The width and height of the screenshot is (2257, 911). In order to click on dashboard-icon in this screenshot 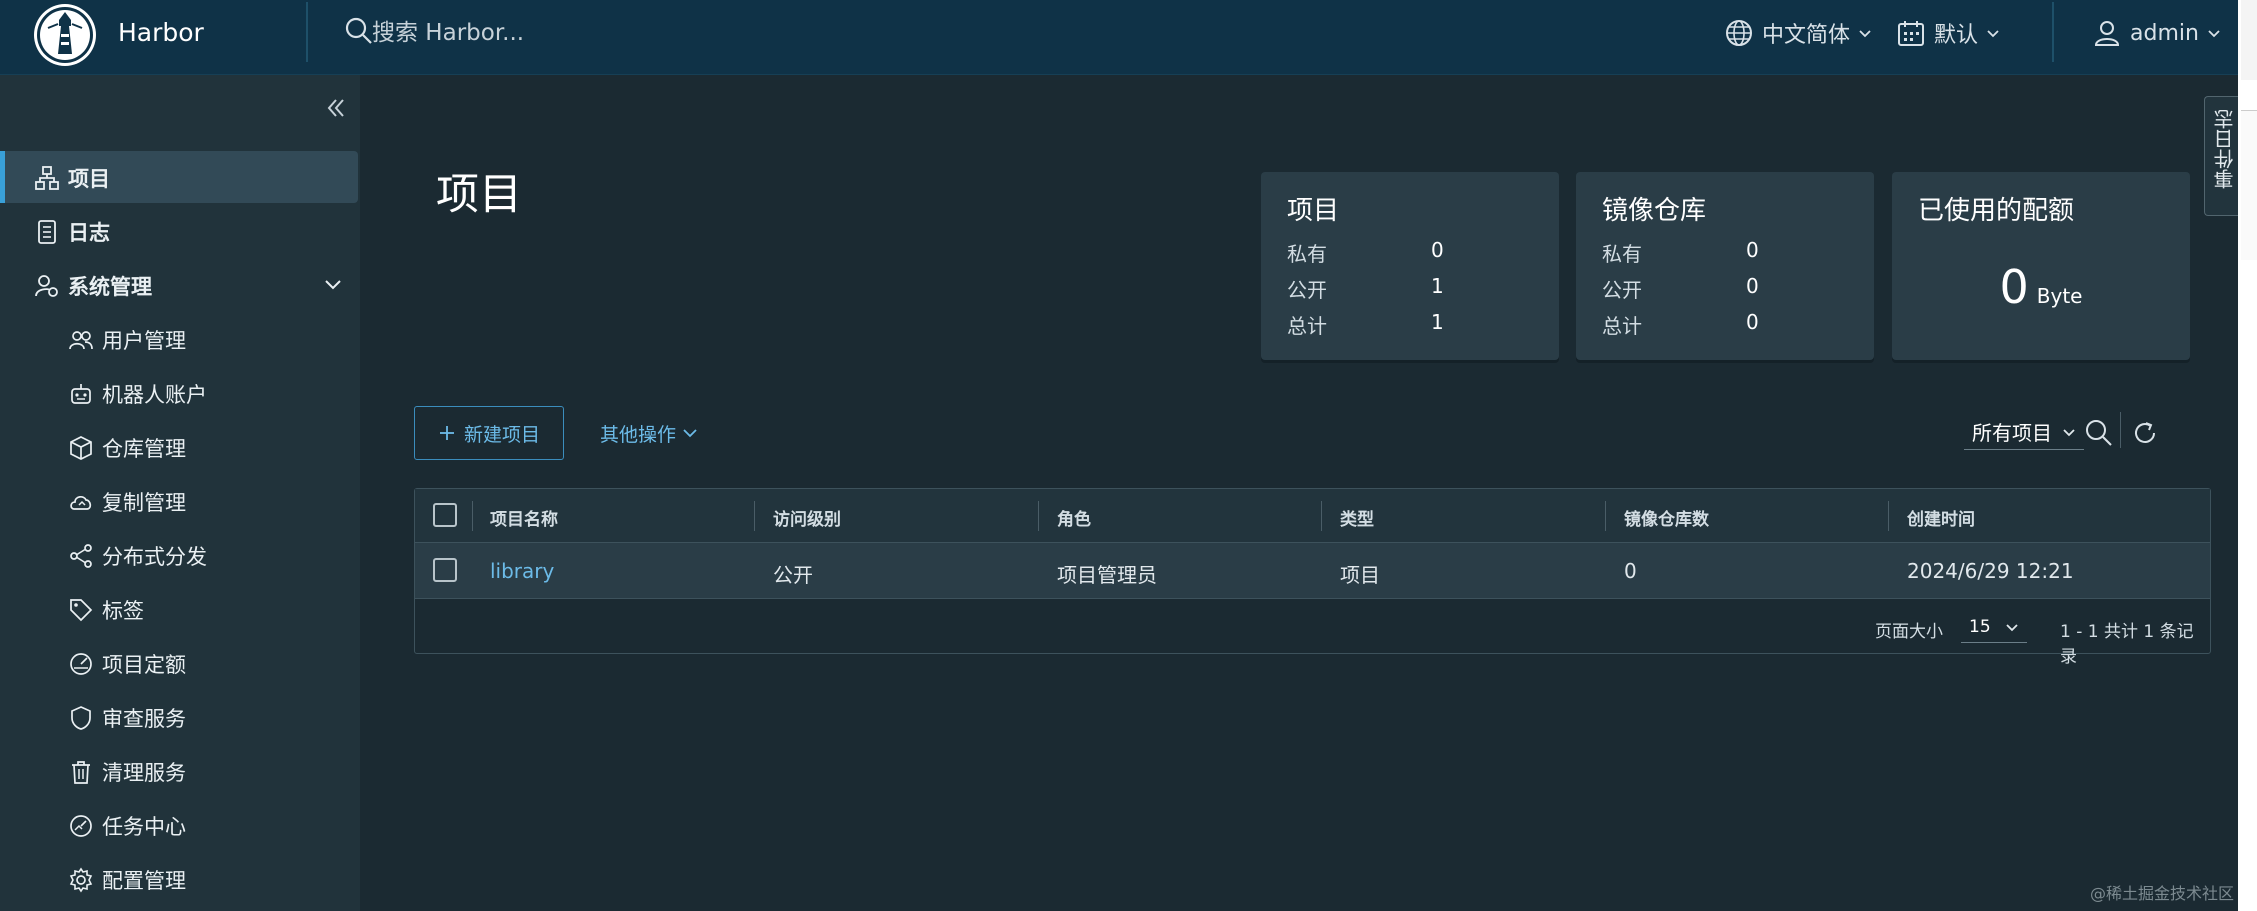, I will do `click(81, 826)`.